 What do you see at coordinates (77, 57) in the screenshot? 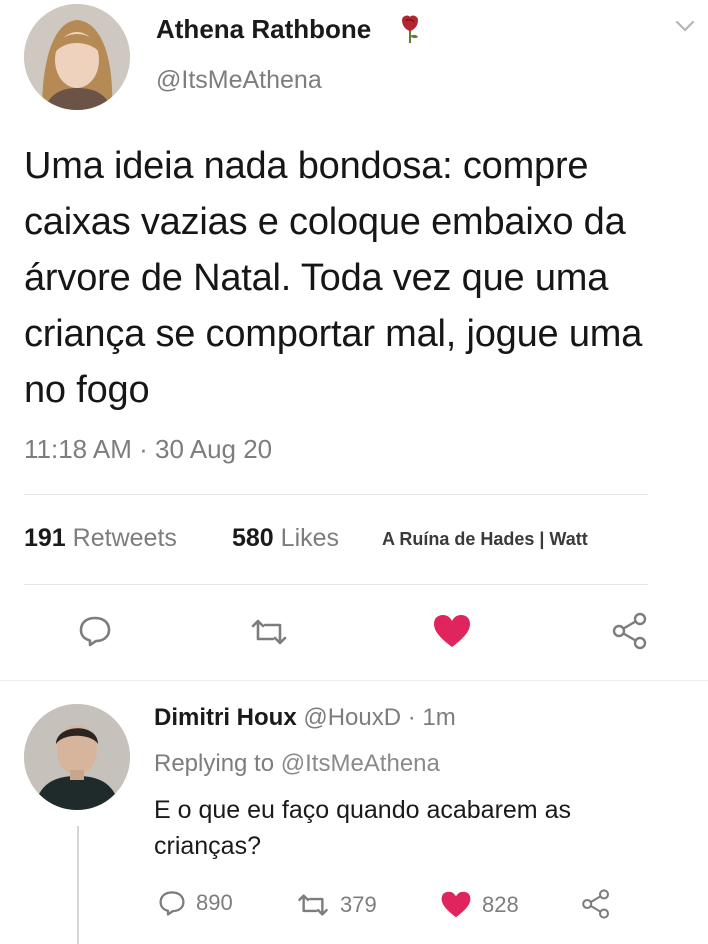
I see `author-avatar` at bounding box center [77, 57].